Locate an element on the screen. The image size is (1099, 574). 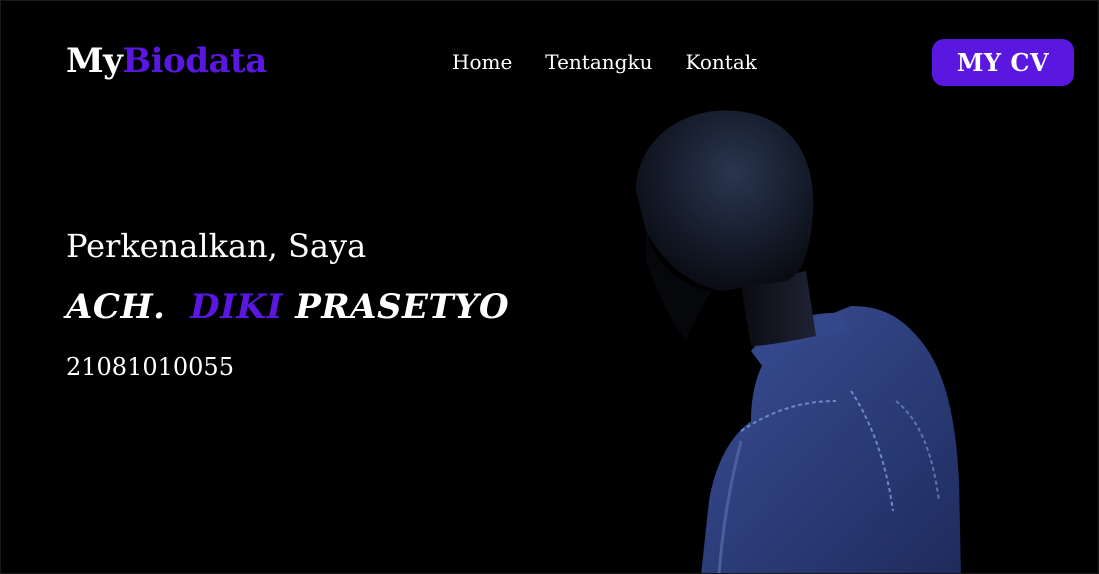
site-logo: MyBiodata is located at coordinates (166, 61).